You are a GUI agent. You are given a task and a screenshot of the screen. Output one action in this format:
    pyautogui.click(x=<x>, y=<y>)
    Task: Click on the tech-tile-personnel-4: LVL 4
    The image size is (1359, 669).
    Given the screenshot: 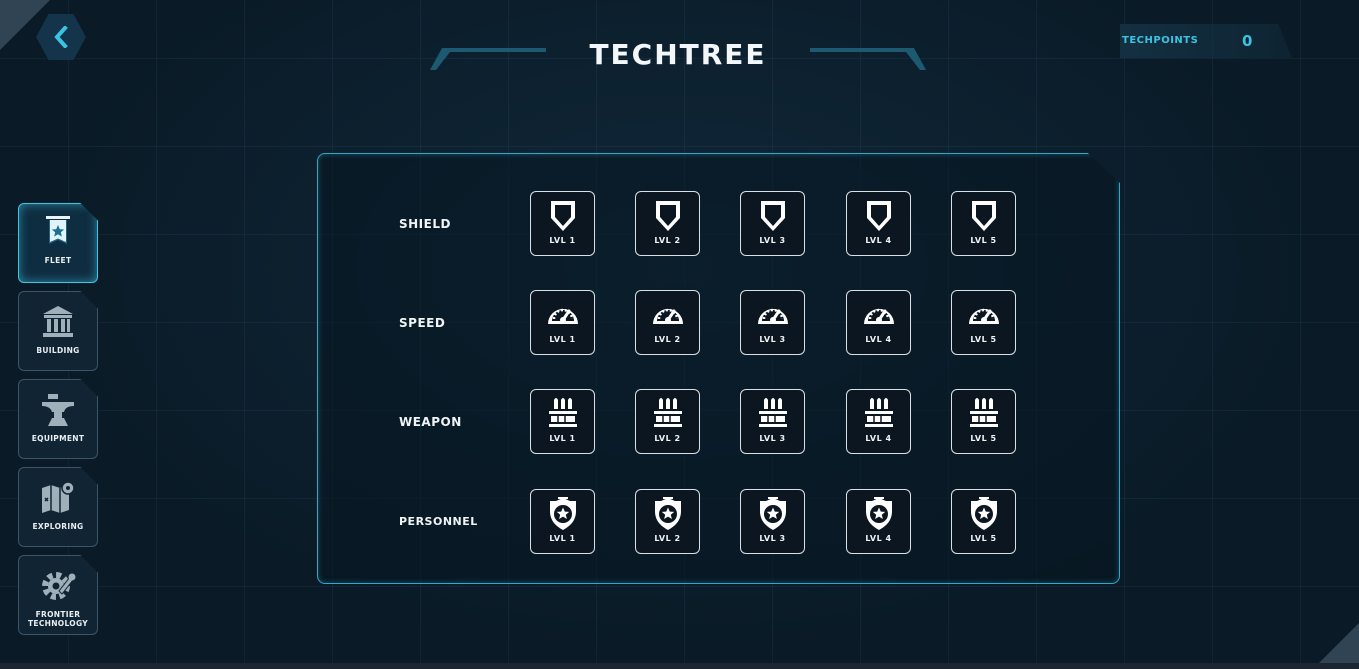 What is the action you would take?
    pyautogui.click(x=878, y=521)
    